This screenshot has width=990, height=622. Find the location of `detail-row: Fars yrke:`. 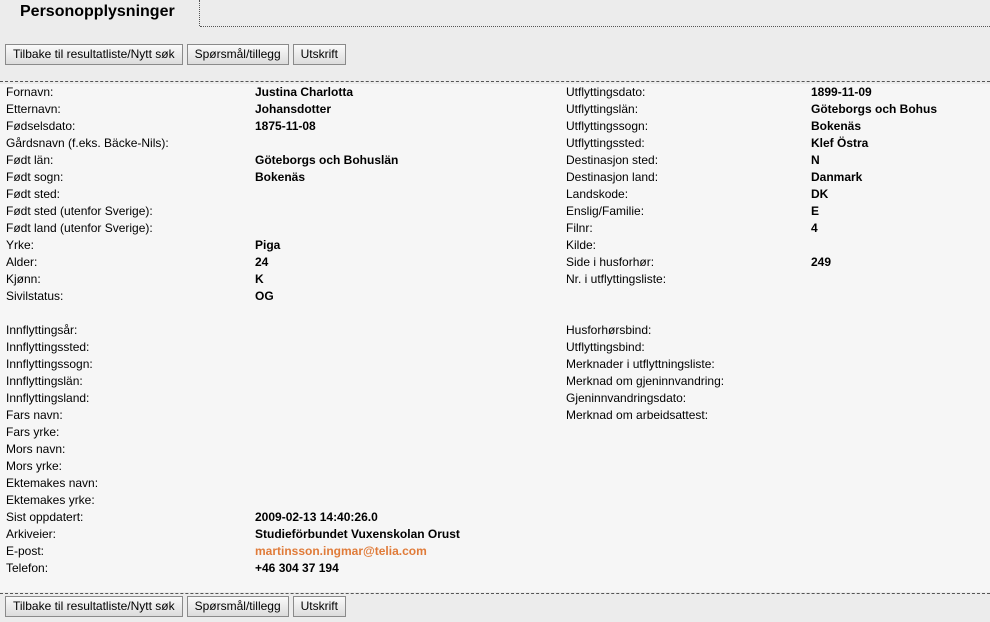

detail-row: Fars yrke: is located at coordinates (281, 432).